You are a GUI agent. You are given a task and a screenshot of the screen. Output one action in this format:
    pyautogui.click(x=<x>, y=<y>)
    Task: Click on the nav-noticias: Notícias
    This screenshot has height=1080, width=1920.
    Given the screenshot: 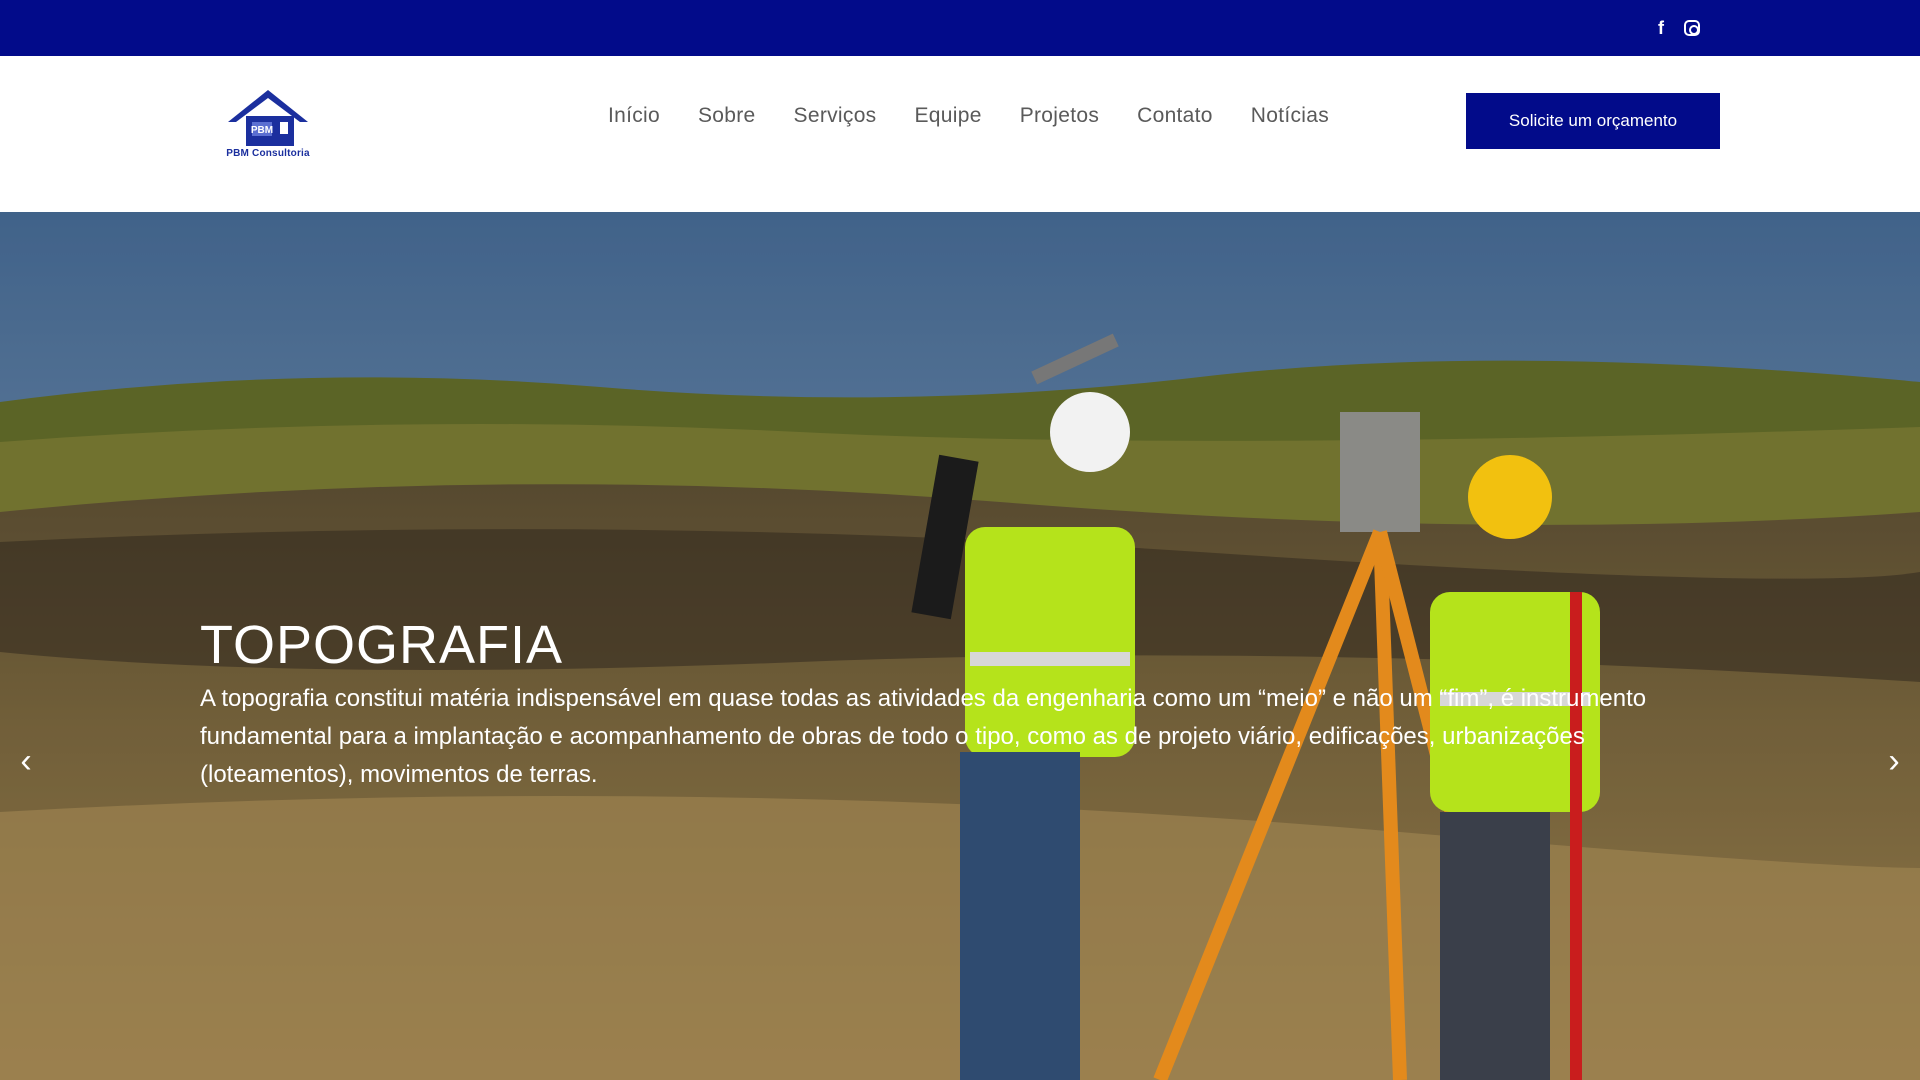 What is the action you would take?
    pyautogui.click(x=1290, y=116)
    